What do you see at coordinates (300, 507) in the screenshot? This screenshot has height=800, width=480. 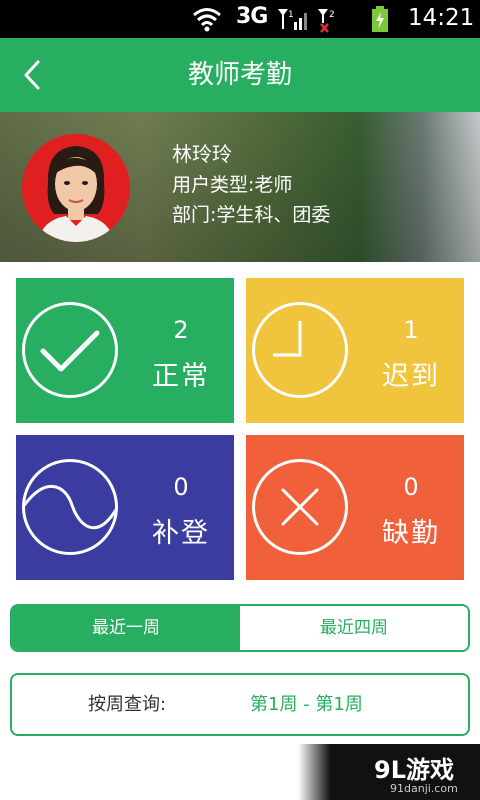 I see `x-circle-icon` at bounding box center [300, 507].